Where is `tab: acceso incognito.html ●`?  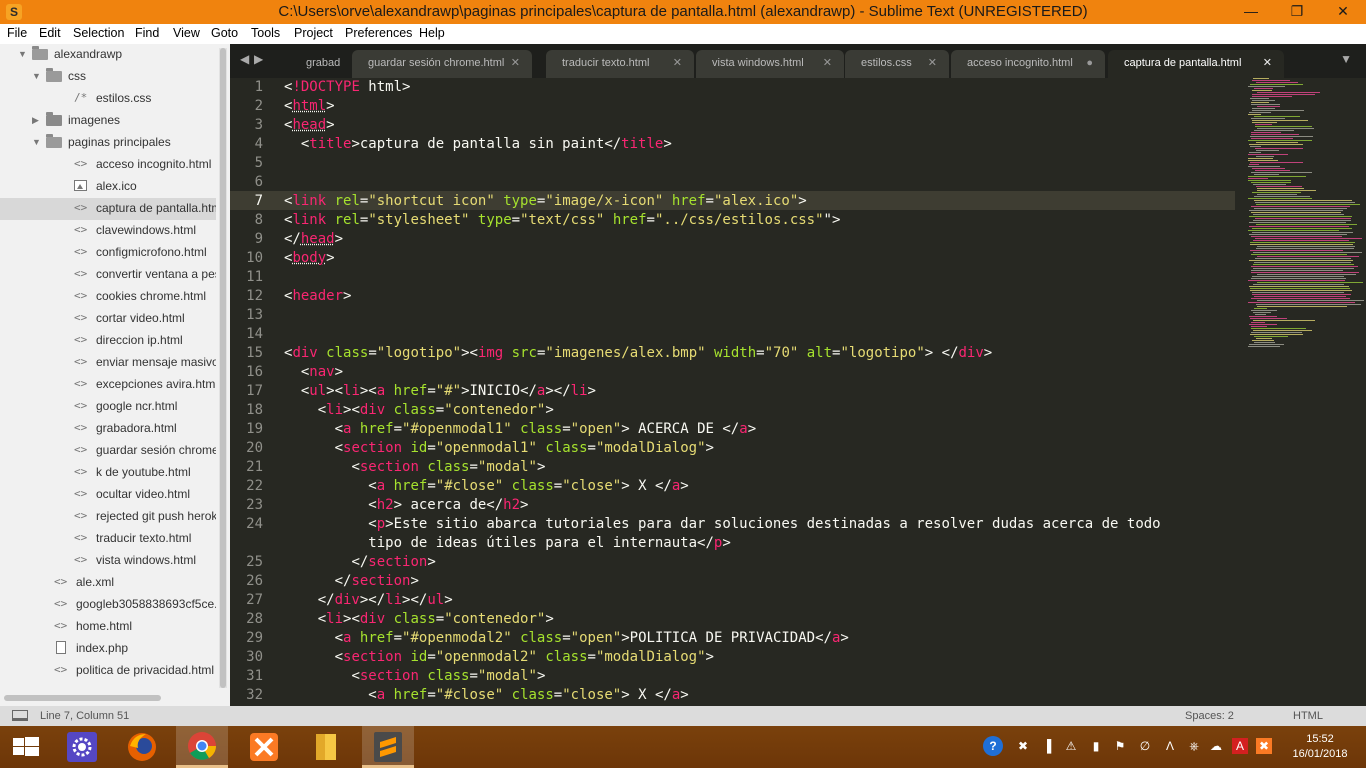 tab: acceso incognito.html ● is located at coordinates (1028, 64).